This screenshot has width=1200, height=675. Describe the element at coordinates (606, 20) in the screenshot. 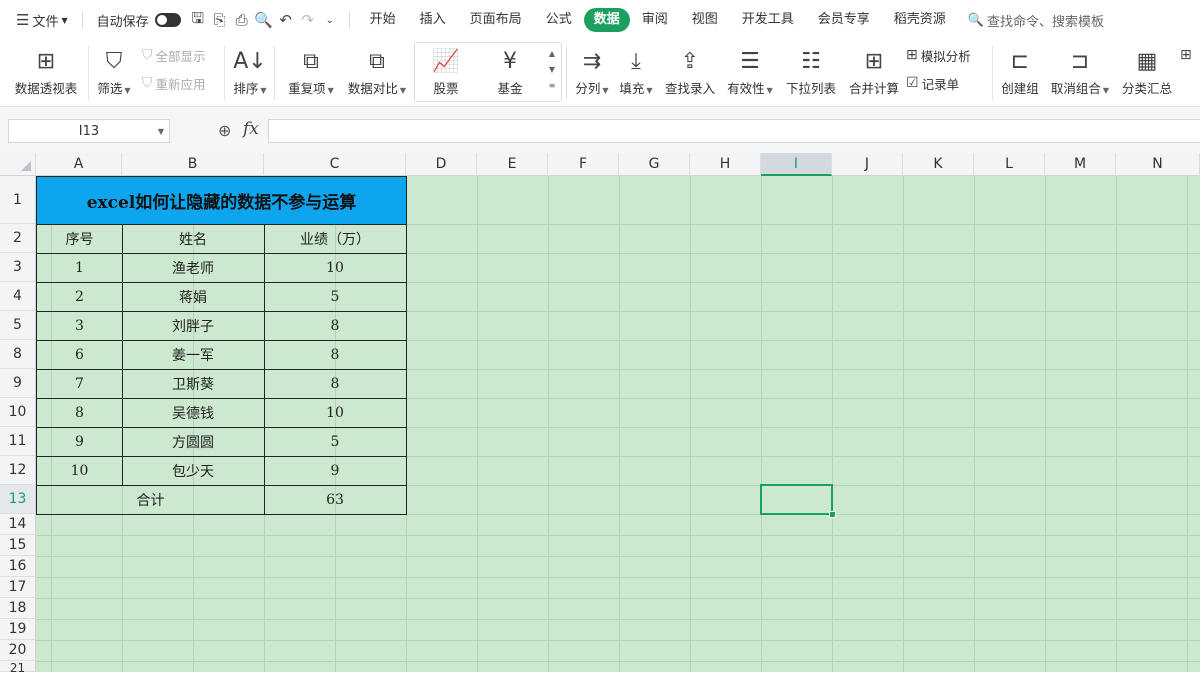

I see `tab-data: 数据` at that location.